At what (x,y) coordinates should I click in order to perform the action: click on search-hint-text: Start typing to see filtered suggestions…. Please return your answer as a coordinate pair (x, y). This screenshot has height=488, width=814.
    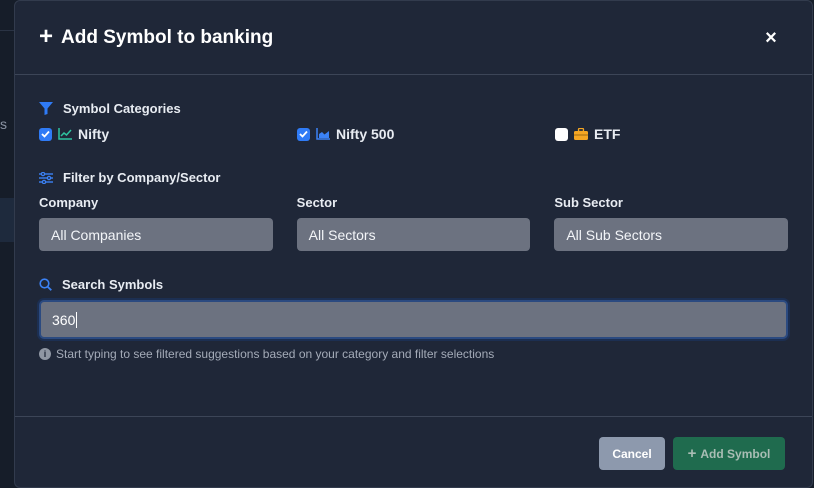
    Looking at the image, I should click on (275, 354).